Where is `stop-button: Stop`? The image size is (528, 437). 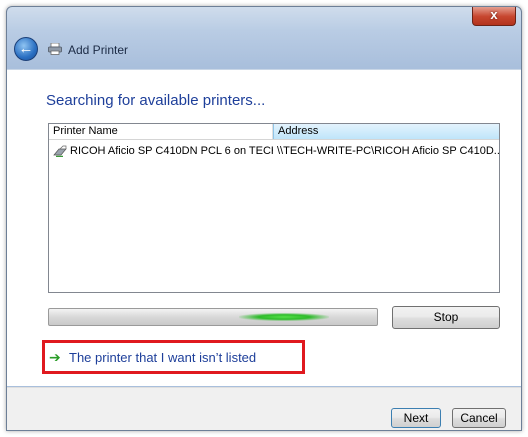 stop-button: Stop is located at coordinates (446, 317).